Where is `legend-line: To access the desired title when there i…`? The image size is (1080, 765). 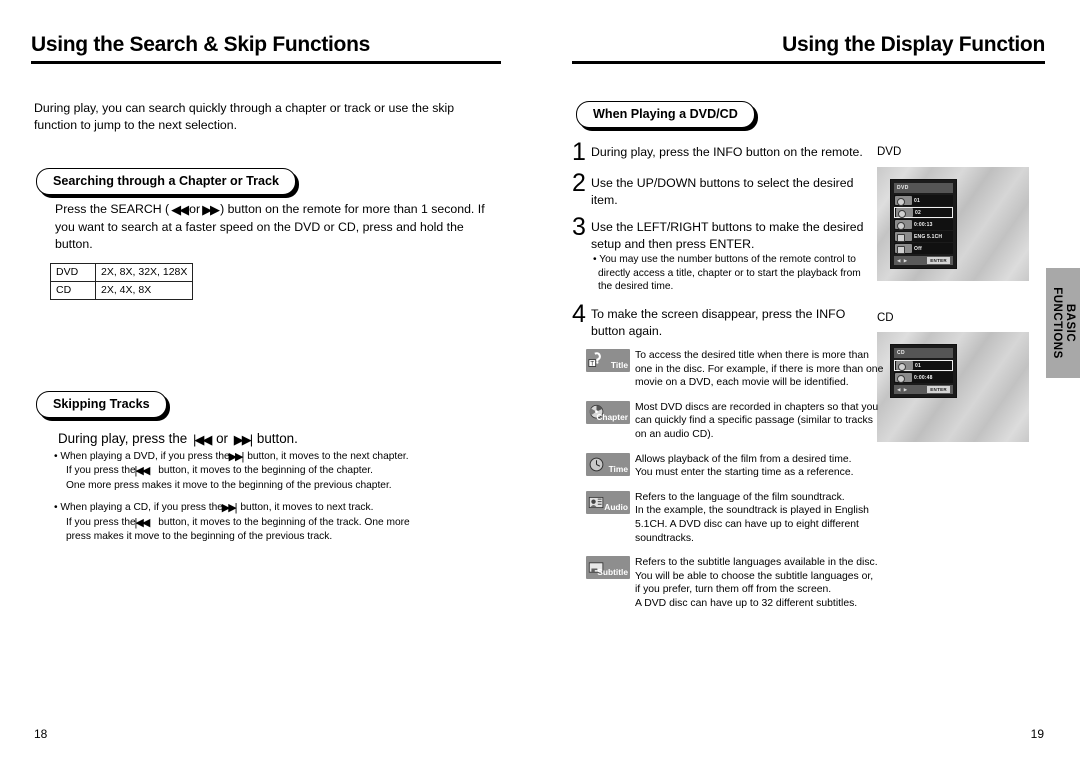 legend-line: To access the desired title when there i… is located at coordinates (752, 355).